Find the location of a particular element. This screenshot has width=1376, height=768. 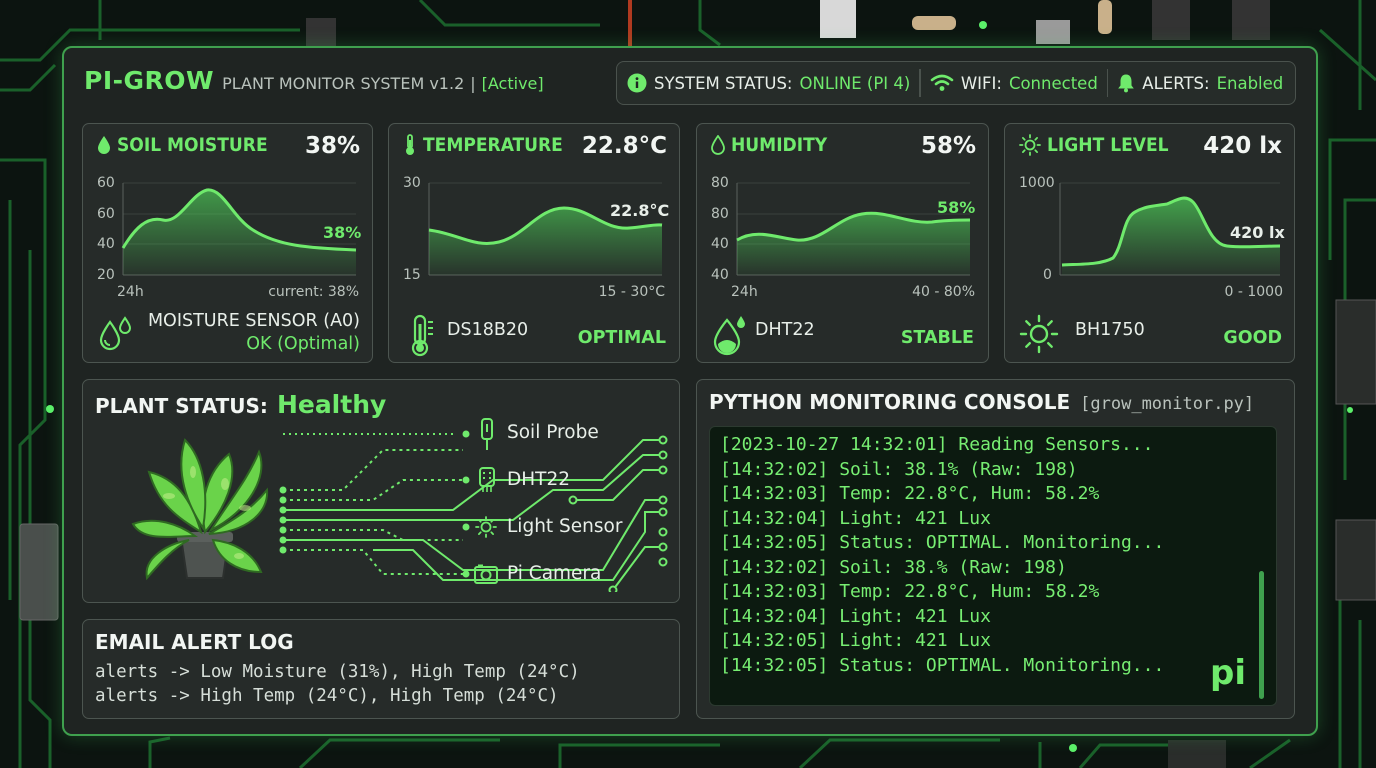

soil-moisture-title: SOIL MOISTURE is located at coordinates (182, 145).